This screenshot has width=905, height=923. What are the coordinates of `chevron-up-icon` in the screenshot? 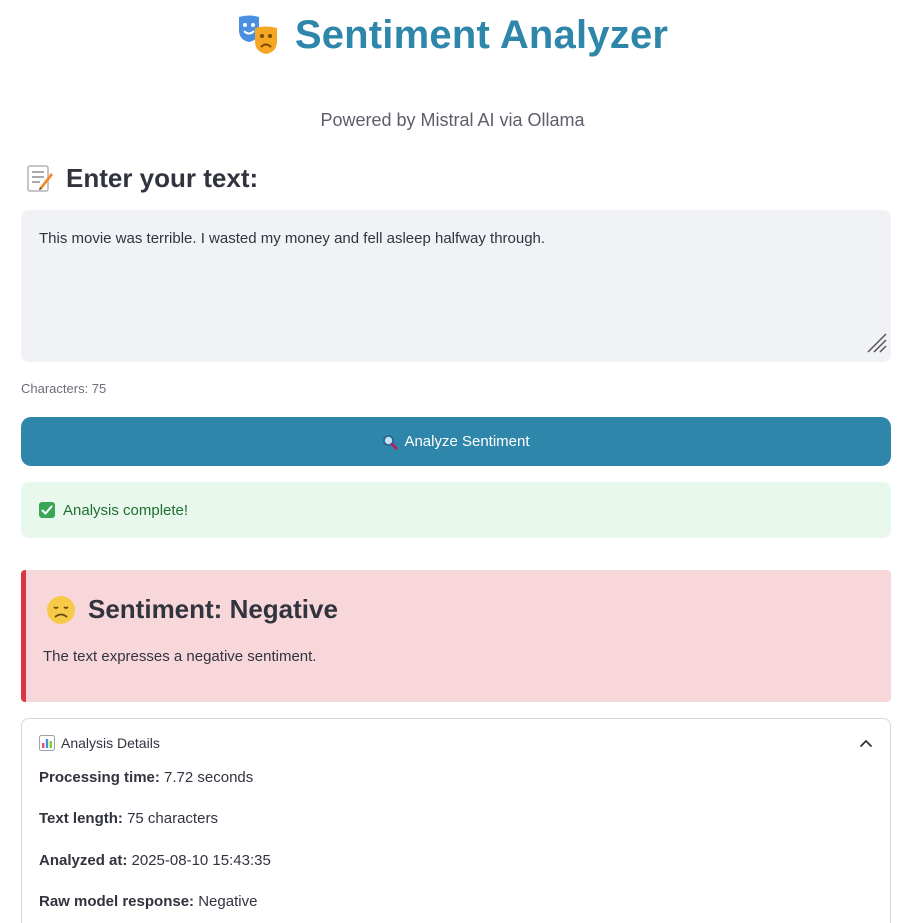 It's located at (866, 743).